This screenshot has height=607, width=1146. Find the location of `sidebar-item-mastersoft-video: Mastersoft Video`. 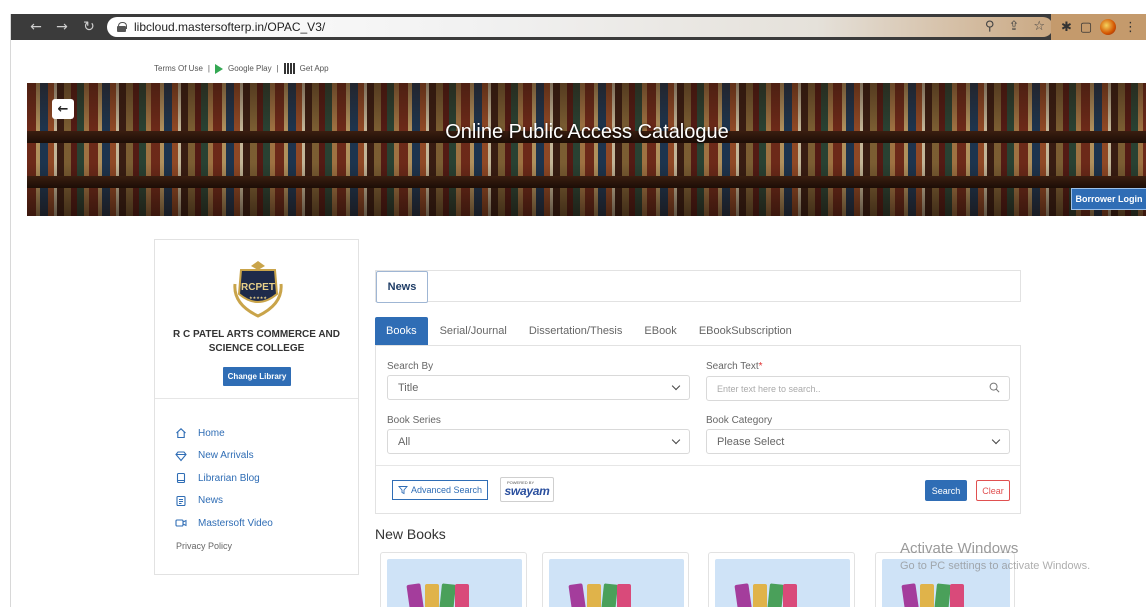

sidebar-item-mastersoft-video: Mastersoft Video is located at coordinates (224, 523).